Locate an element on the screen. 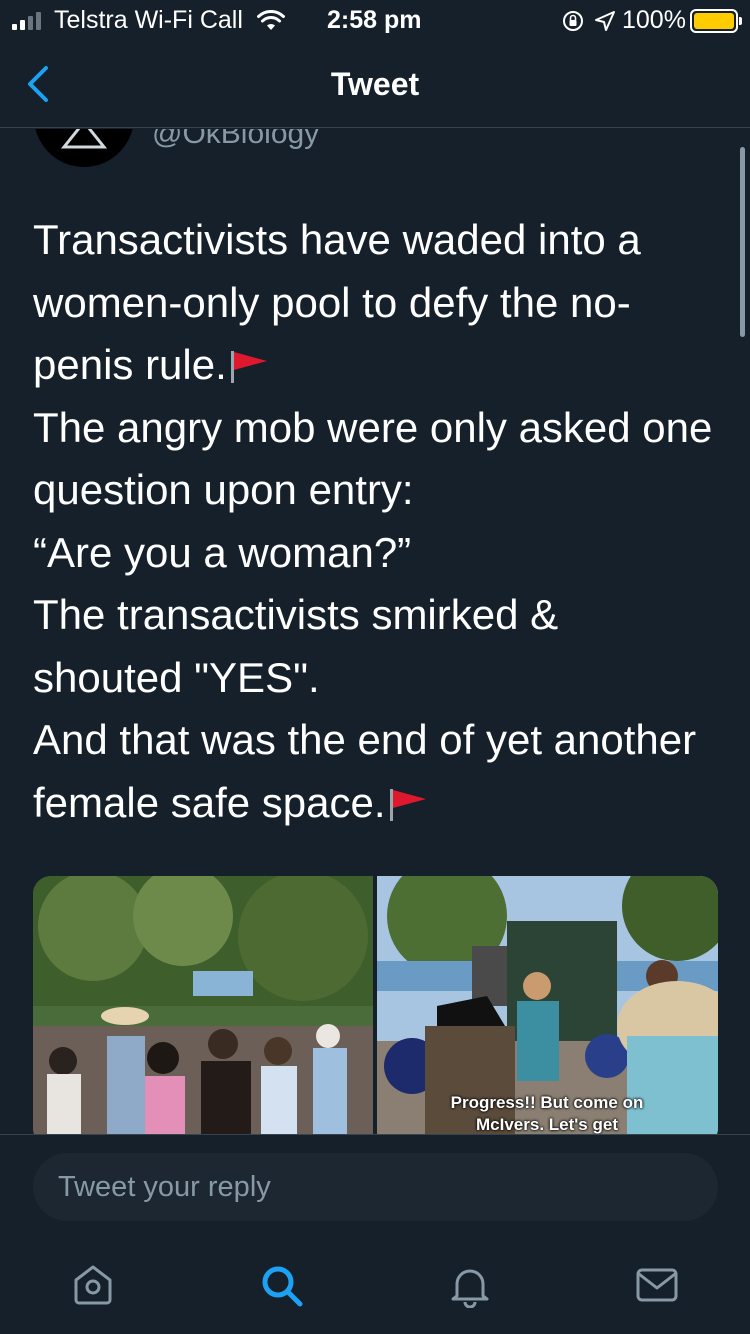 Image resolution: width=750 pixels, height=1334 pixels. media-caption-line: McIvers. Let's get is located at coordinates (547, 1124).